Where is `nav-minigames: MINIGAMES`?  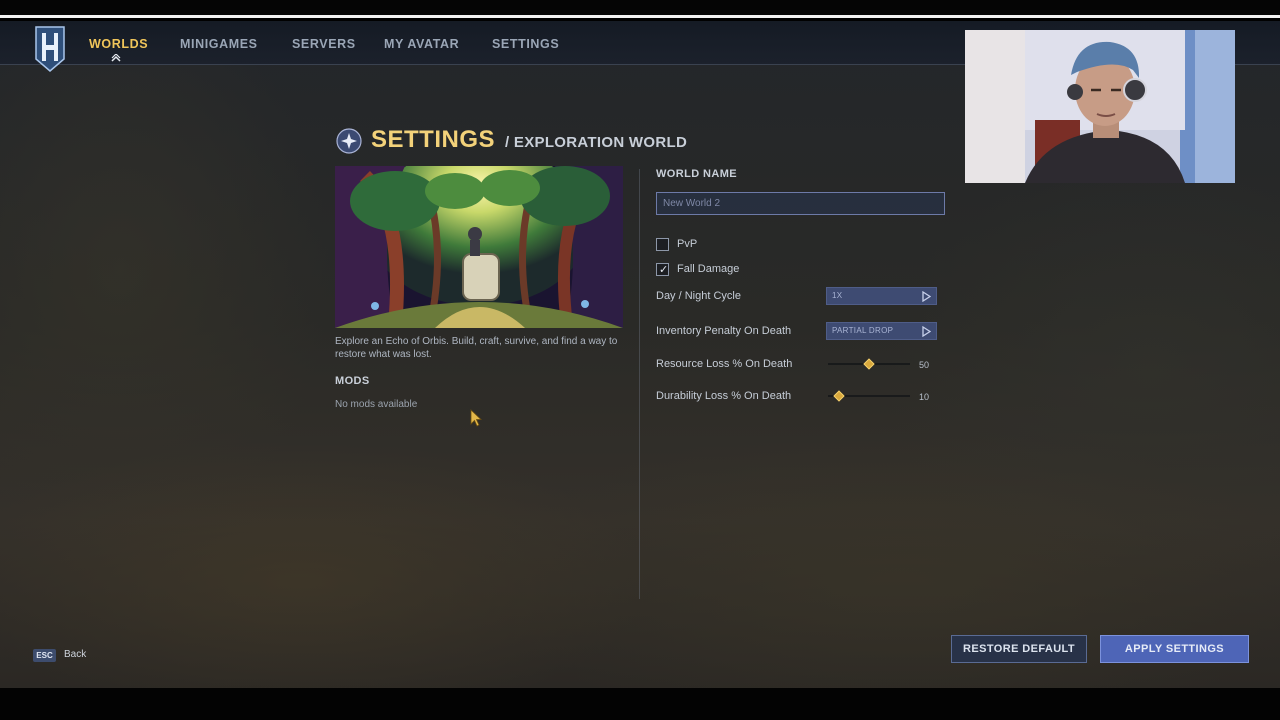 nav-minigames: MINIGAMES is located at coordinates (219, 44).